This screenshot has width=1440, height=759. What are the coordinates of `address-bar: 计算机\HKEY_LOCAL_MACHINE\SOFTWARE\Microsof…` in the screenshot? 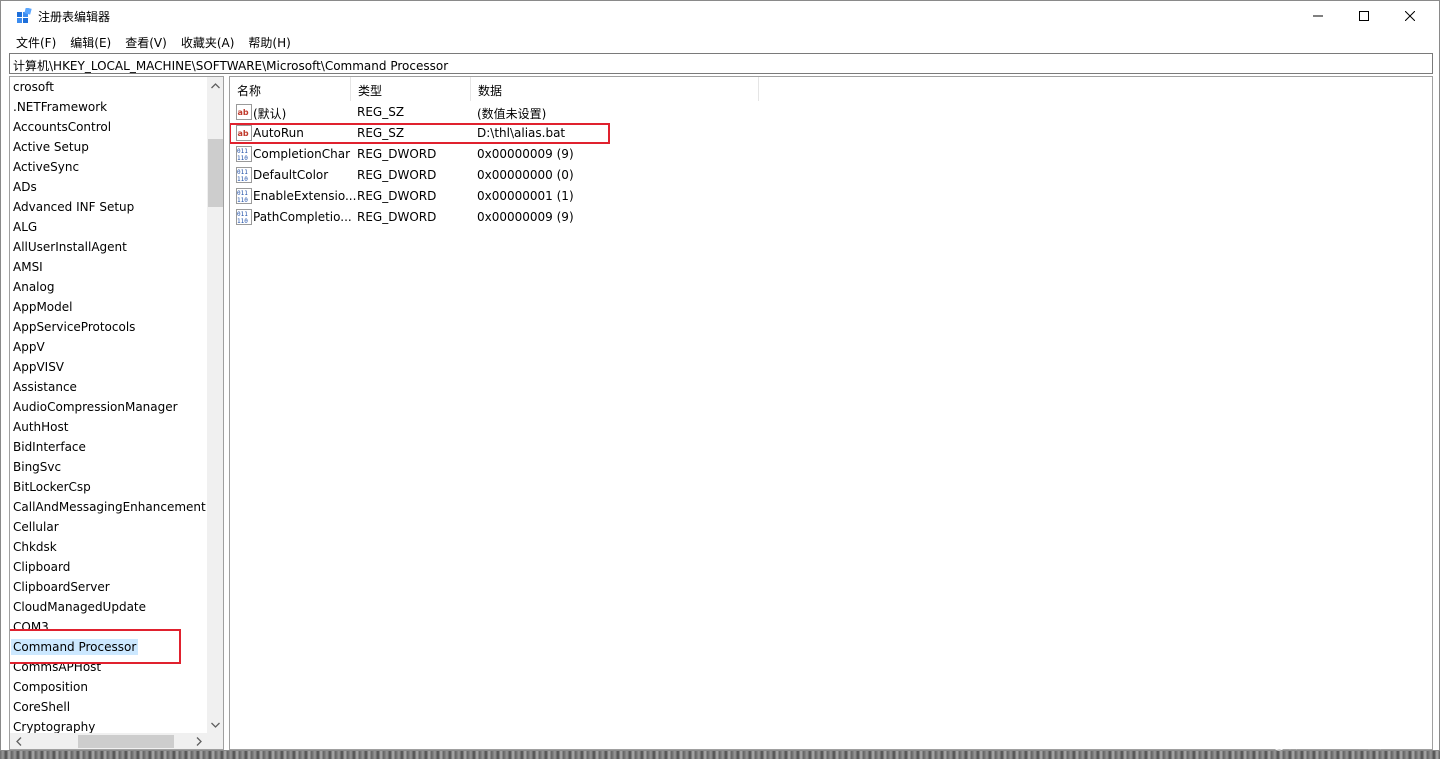 It's located at (721, 63).